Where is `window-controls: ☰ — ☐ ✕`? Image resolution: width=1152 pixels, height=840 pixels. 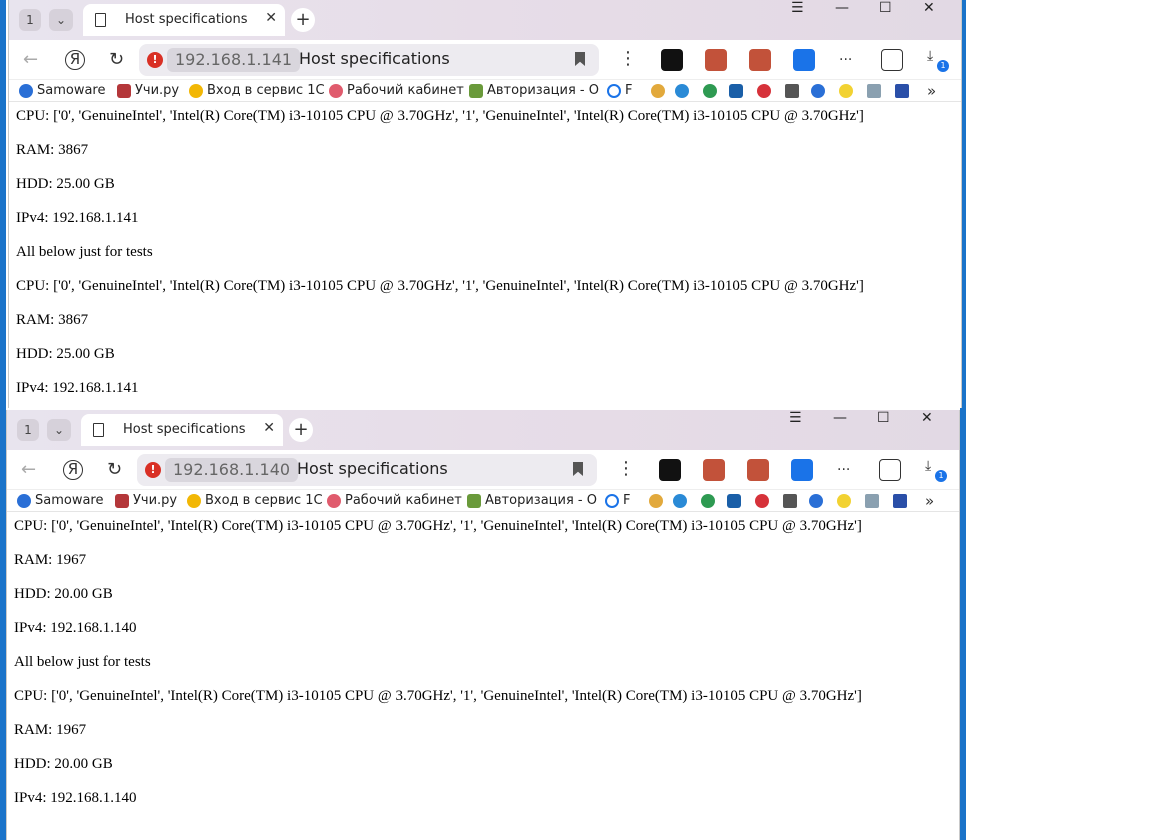
window-controls: ☰ — ☐ ✕ is located at coordinates (869, 430).